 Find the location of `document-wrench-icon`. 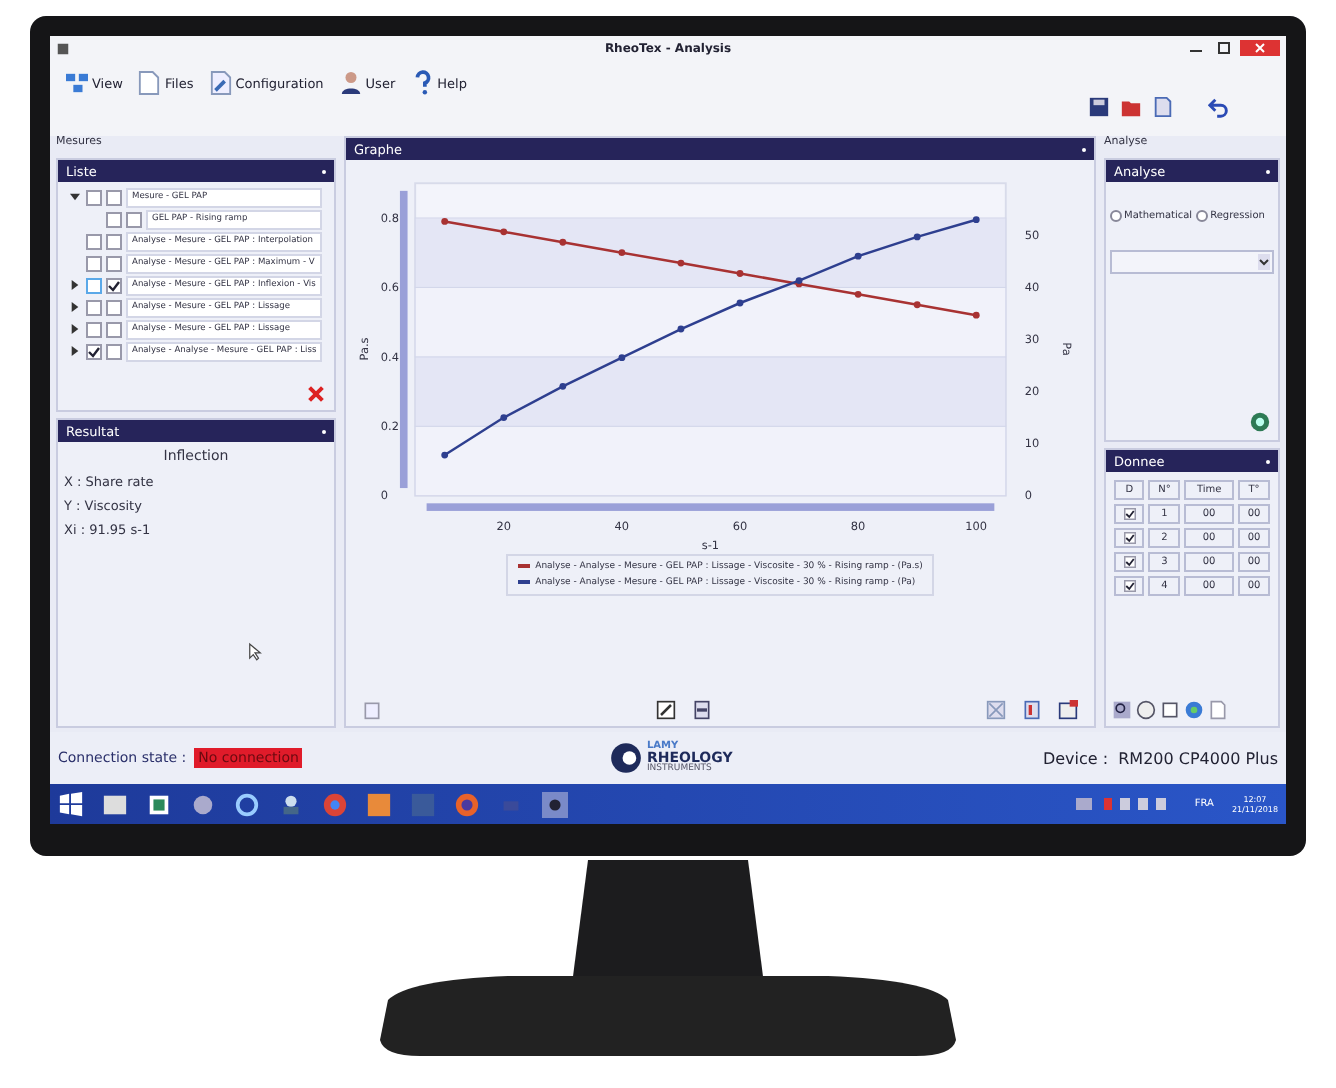

document-wrench-icon is located at coordinates (220, 83).